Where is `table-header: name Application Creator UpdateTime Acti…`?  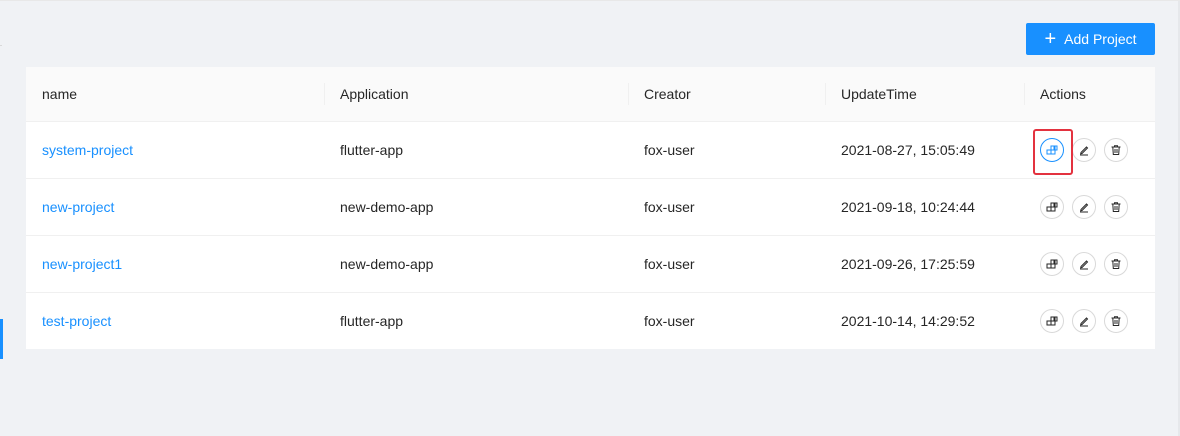 table-header: name Application Creator UpdateTime Acti… is located at coordinates (590, 94).